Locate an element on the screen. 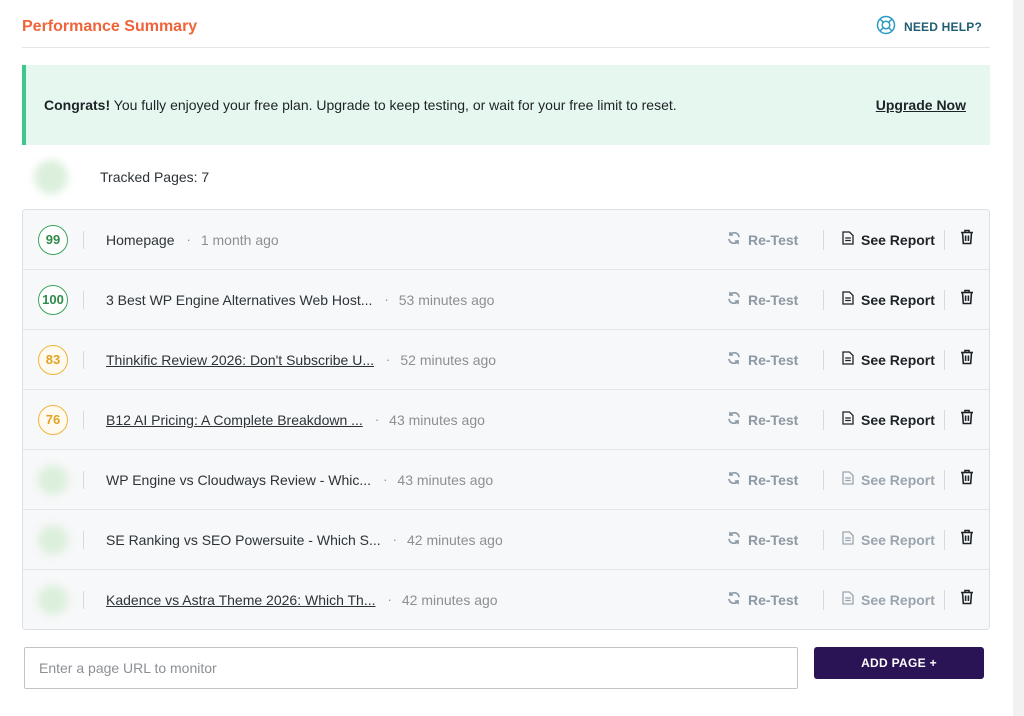 The image size is (1024, 716). page-title: Performance Summary is located at coordinates (110, 26).